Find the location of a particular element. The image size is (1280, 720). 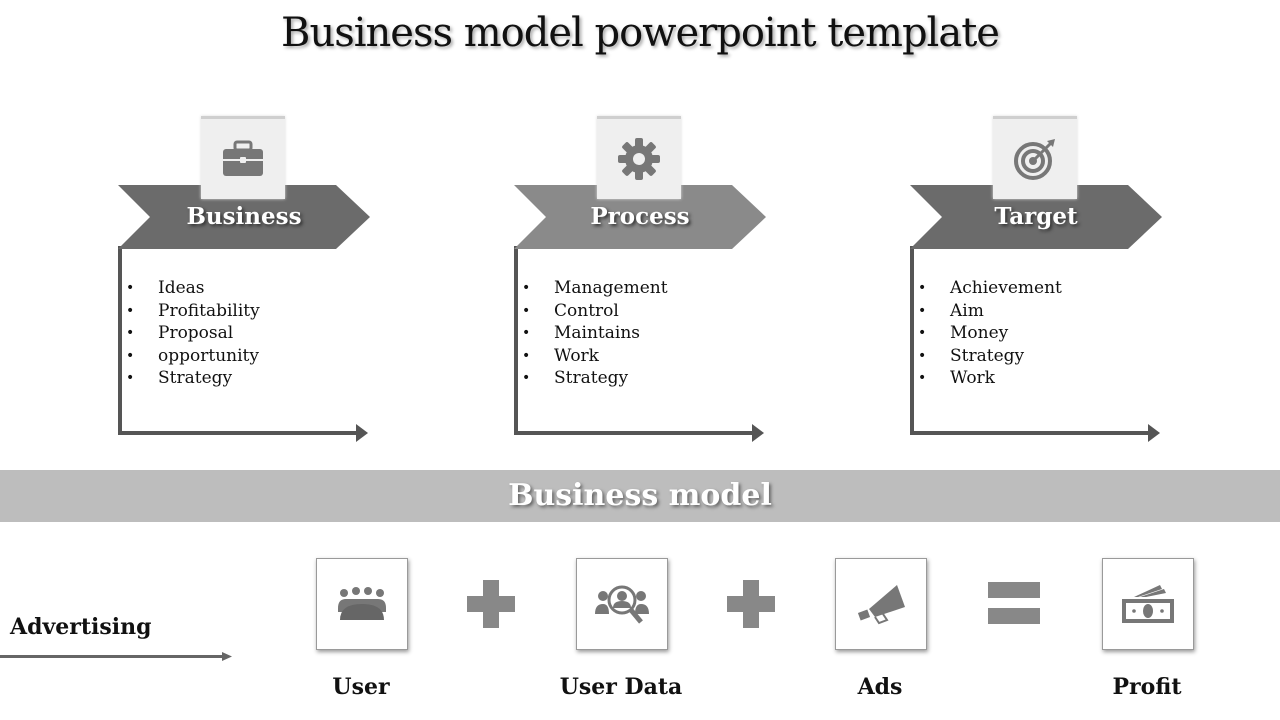

tile-user is located at coordinates (362, 604).